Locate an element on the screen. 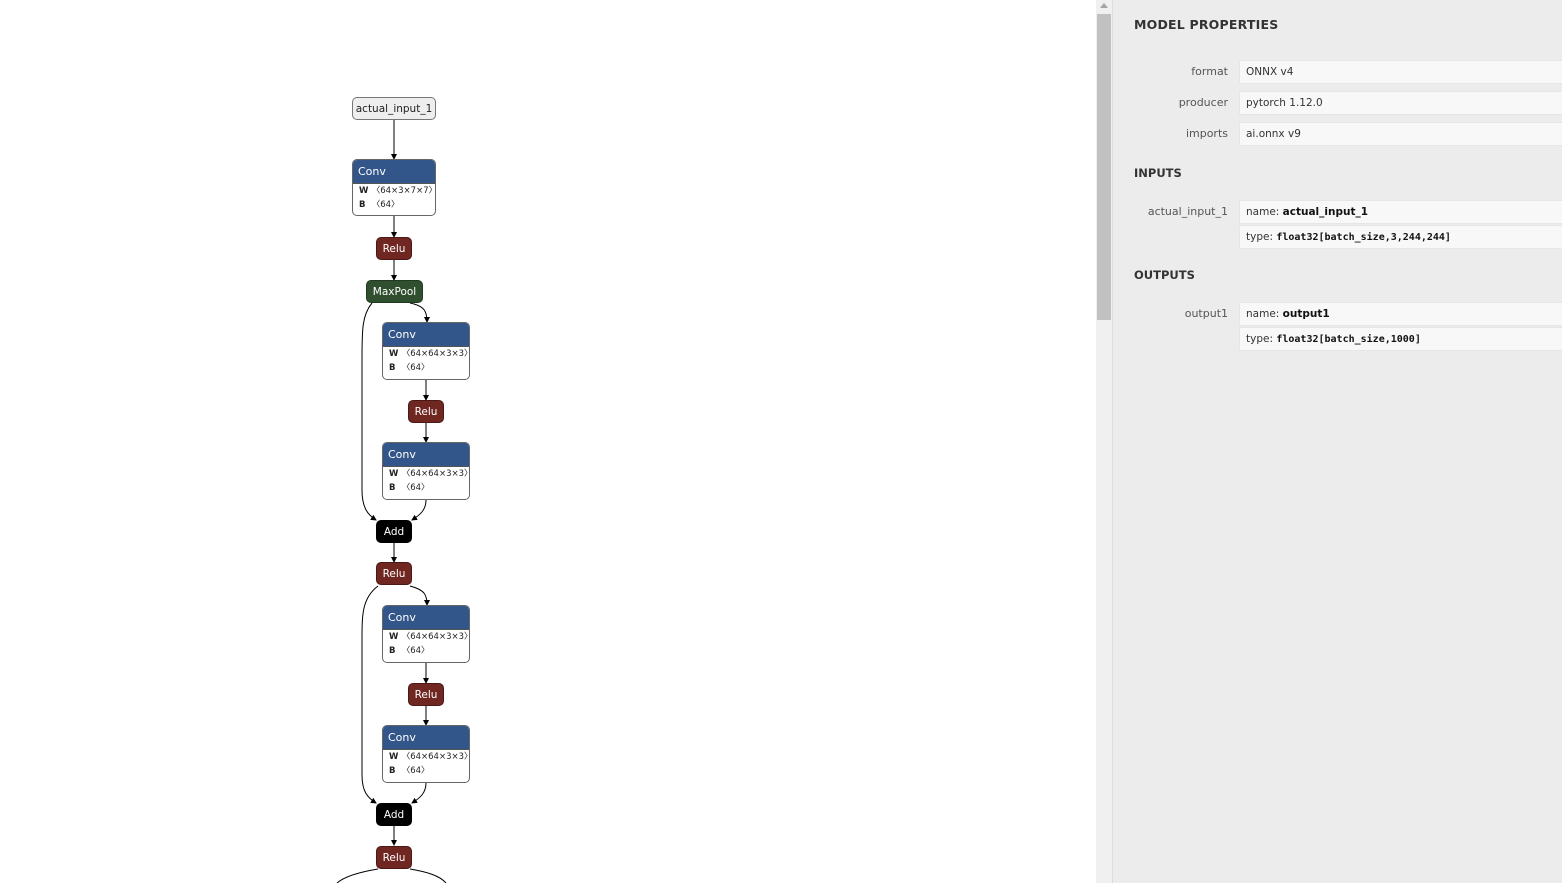 The height and width of the screenshot is (883, 1562). input-type: float32[batch_size,3,244,244] is located at coordinates (1363, 237).